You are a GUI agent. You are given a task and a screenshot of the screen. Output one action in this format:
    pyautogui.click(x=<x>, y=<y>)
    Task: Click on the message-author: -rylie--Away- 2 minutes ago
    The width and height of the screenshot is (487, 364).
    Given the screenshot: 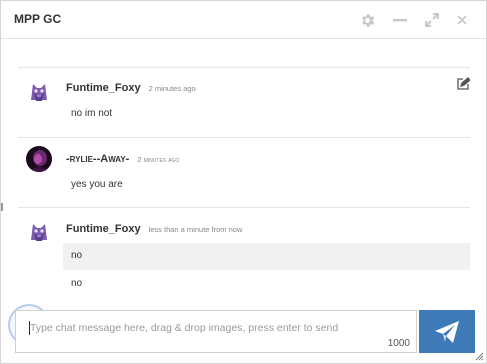 What is the action you would take?
    pyautogui.click(x=122, y=159)
    